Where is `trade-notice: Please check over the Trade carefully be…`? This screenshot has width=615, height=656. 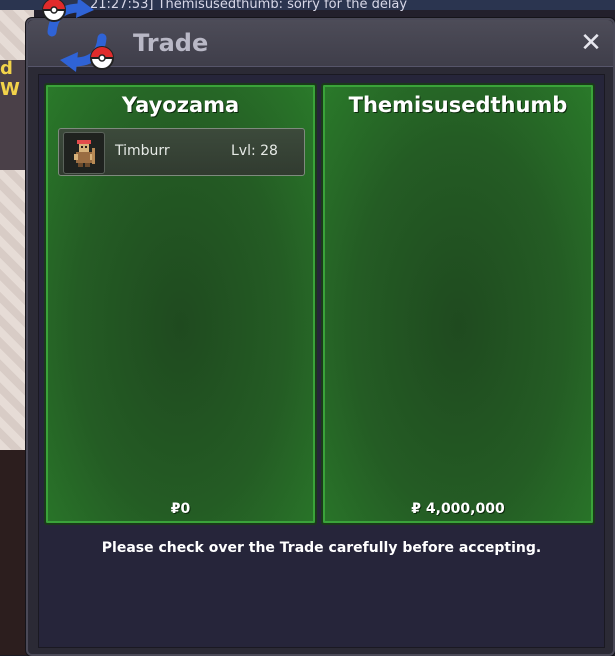 trade-notice: Please check over the Trade carefully be… is located at coordinates (321, 548).